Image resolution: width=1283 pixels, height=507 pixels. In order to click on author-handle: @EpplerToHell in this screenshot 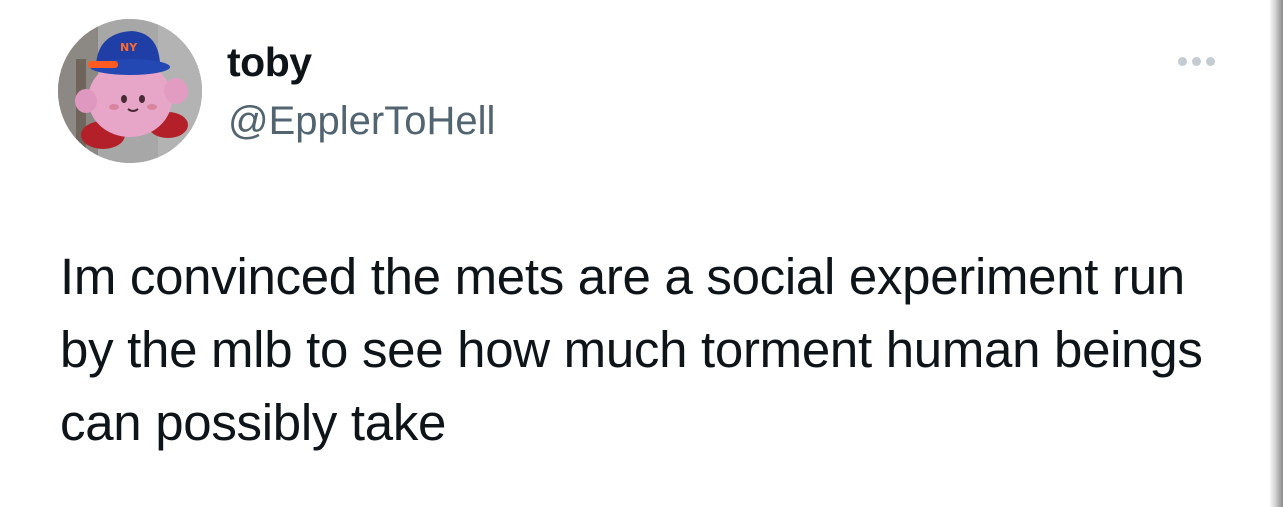, I will do `click(361, 121)`.